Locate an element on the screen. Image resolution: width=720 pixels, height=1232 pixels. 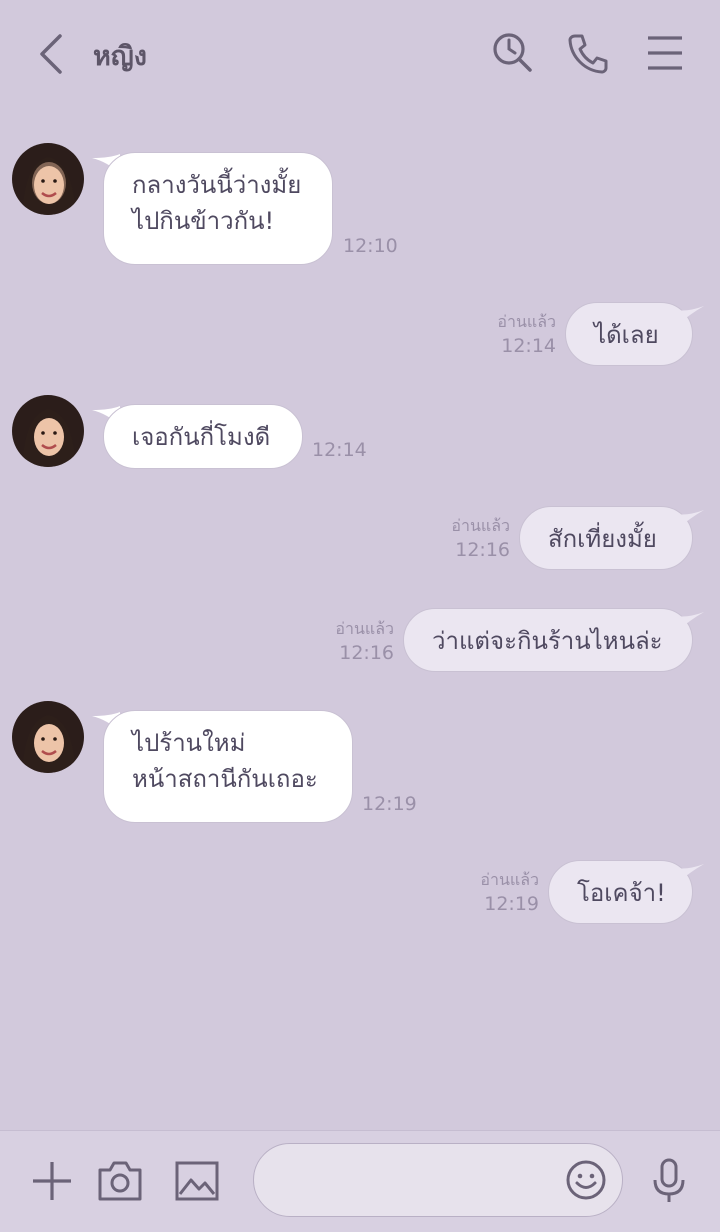
message-text: หน้าสถานีกันเถอะ is located at coordinates (225, 779).